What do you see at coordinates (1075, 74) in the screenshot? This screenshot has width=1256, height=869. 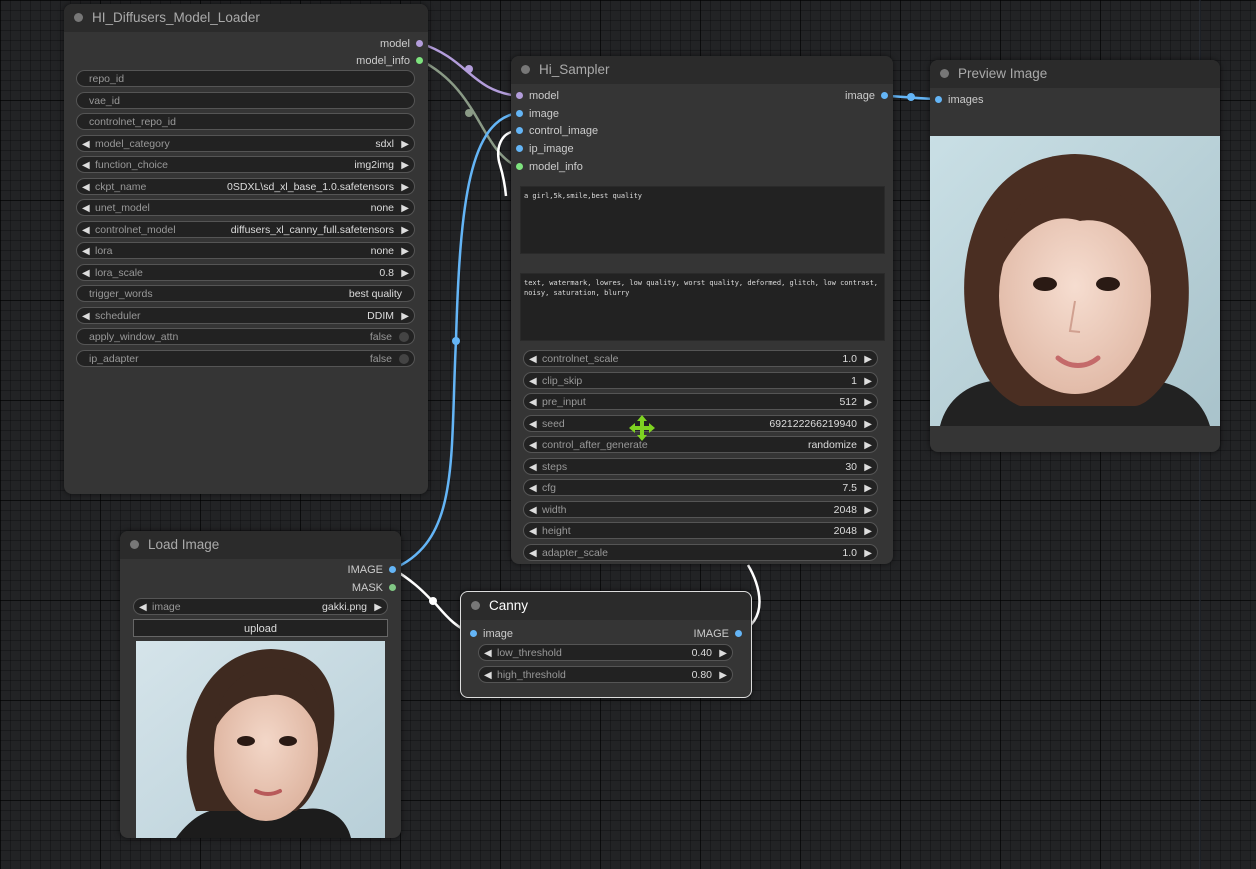 I see `node-title-bar: Preview Image` at bounding box center [1075, 74].